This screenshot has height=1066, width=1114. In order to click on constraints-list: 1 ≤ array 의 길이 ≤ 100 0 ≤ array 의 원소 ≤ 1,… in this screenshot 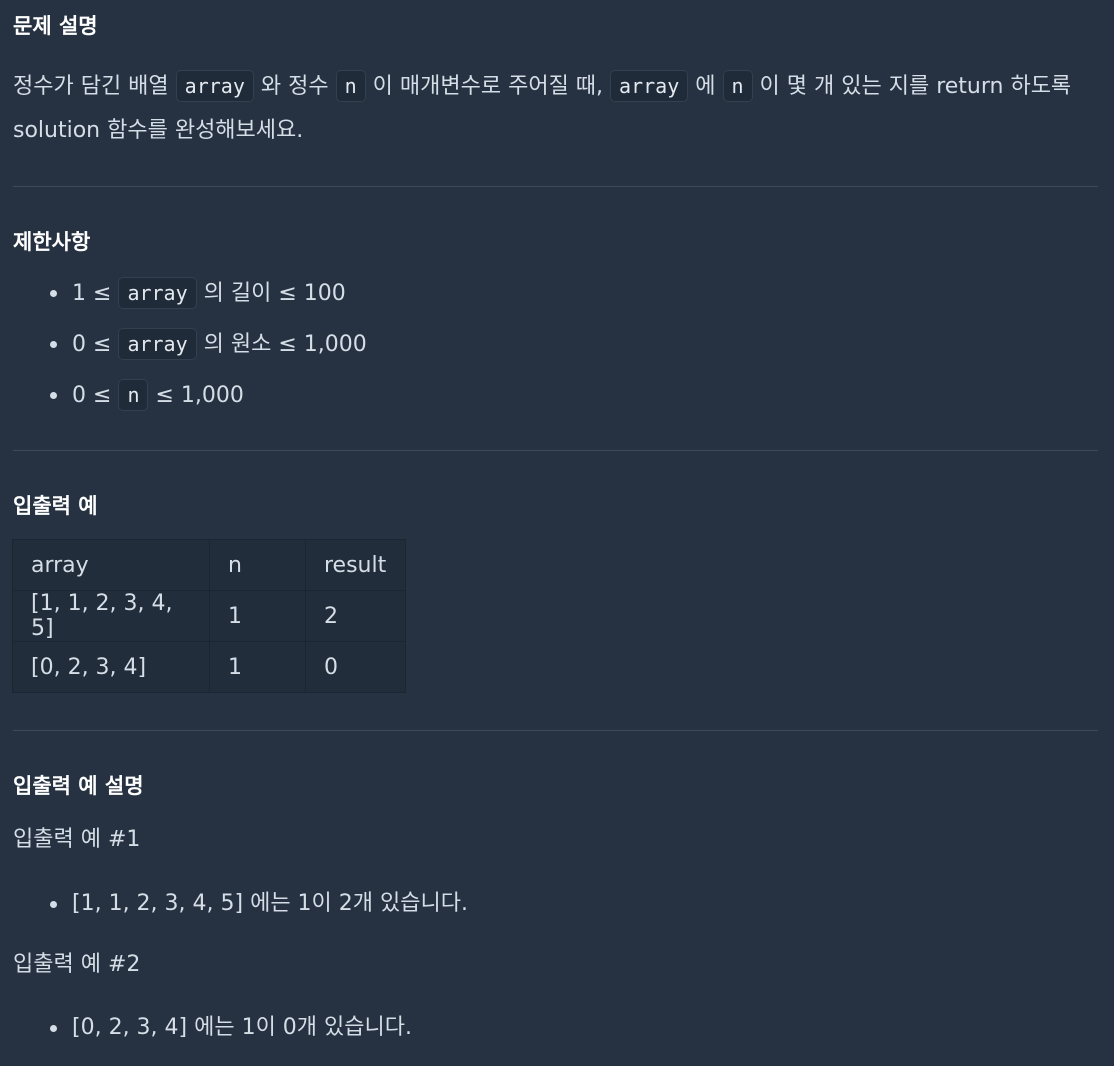, I will do `click(203, 347)`.